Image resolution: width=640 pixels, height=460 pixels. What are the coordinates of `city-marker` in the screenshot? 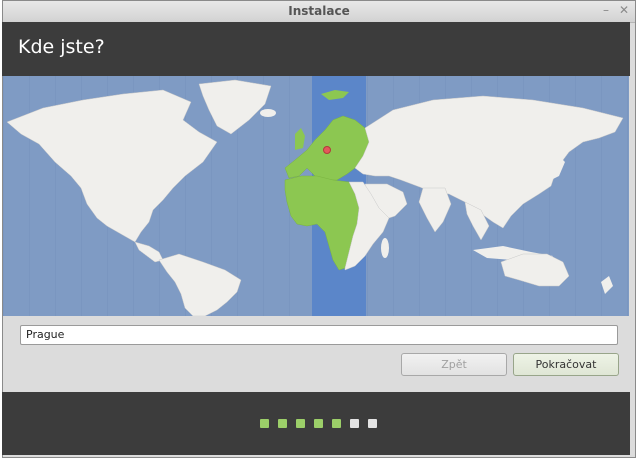 It's located at (327, 150).